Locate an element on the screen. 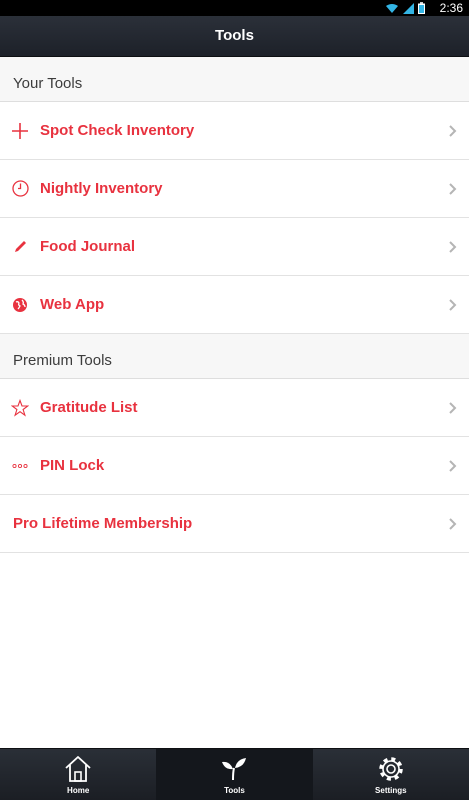 The height and width of the screenshot is (800, 469). app-header: Tools is located at coordinates (234, 36).